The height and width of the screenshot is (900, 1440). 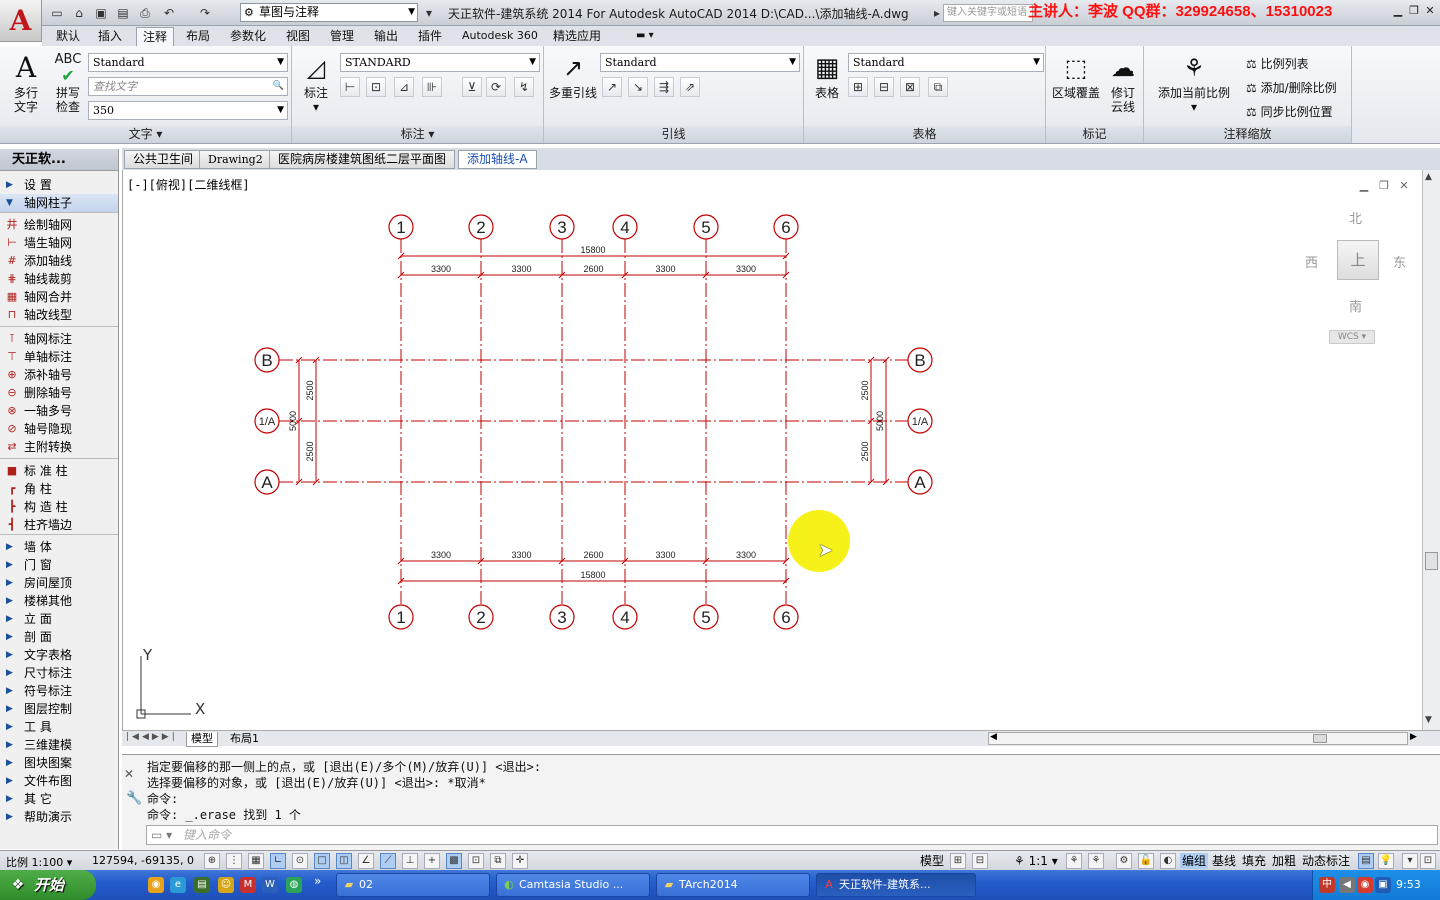 I want to click on polar-tracking-icon: ⊙, so click(x=300, y=861).